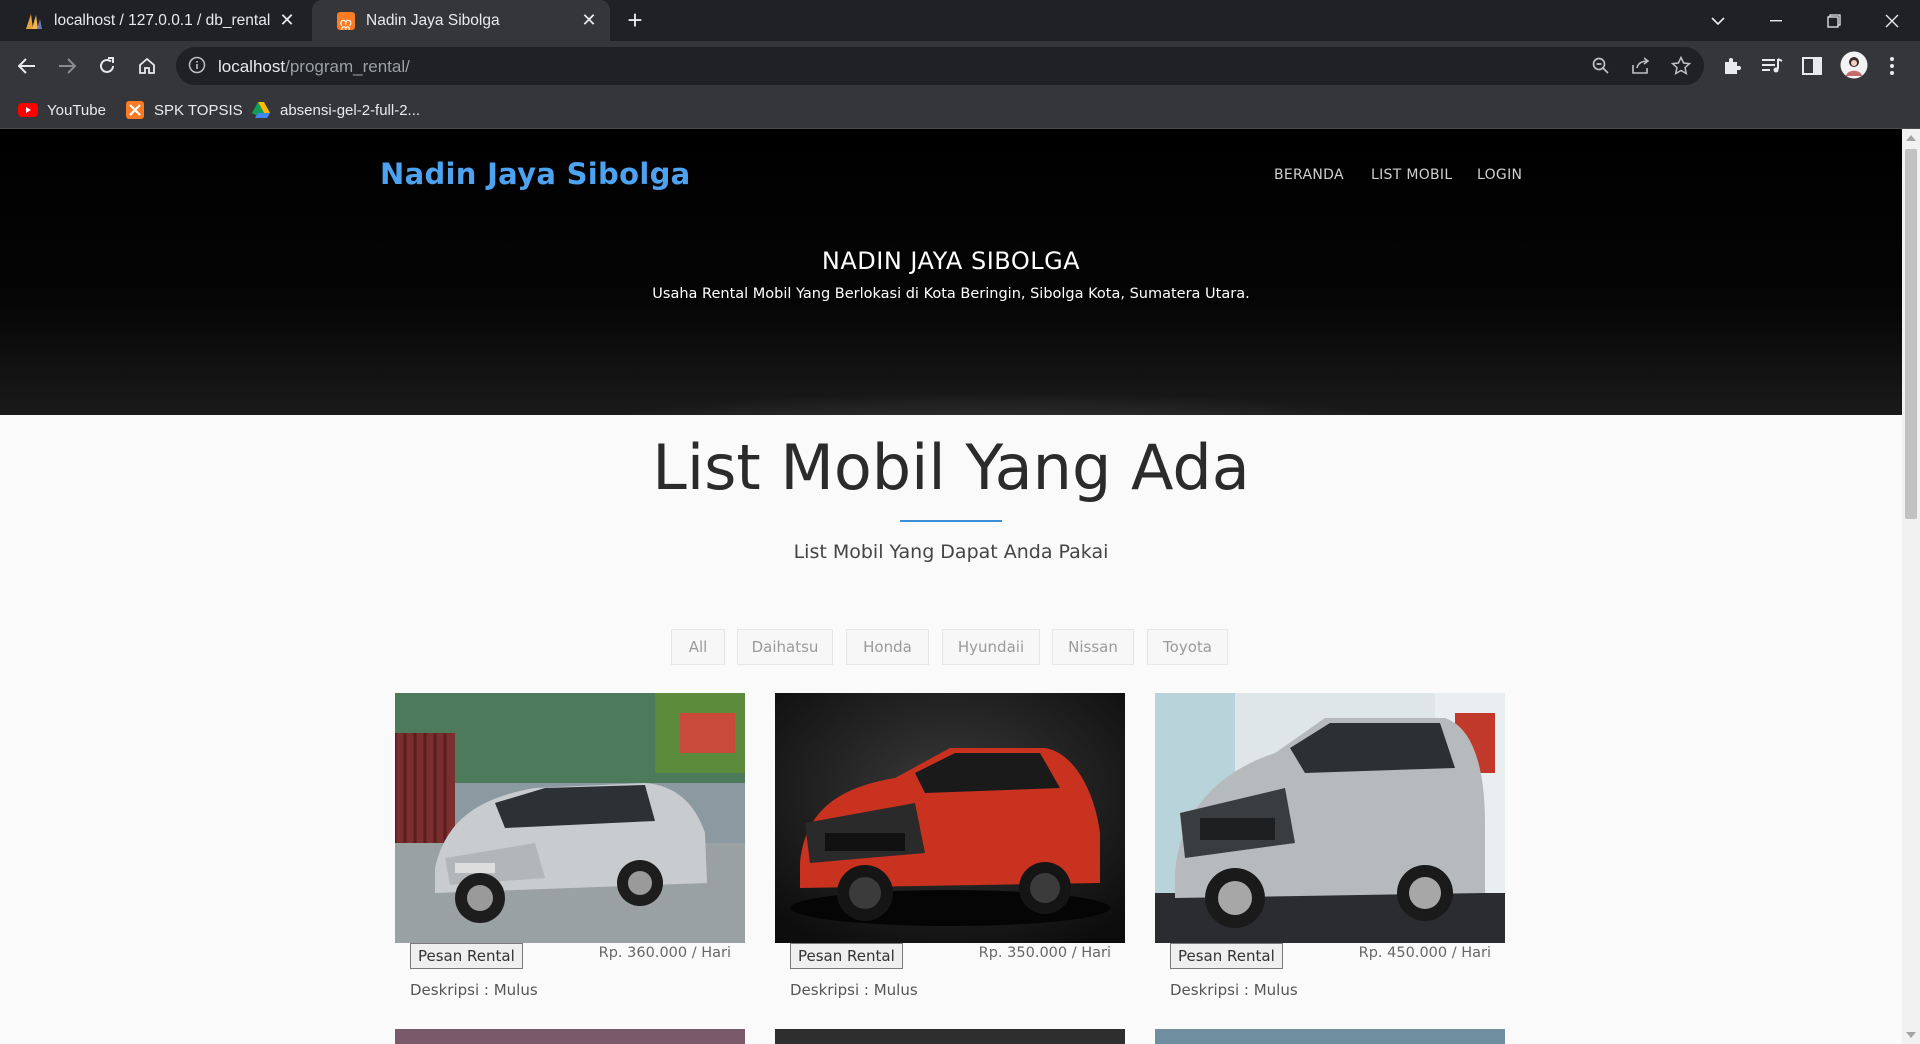 This screenshot has height=1044, width=1920. What do you see at coordinates (107, 66) in the screenshot?
I see `reload-icon` at bounding box center [107, 66].